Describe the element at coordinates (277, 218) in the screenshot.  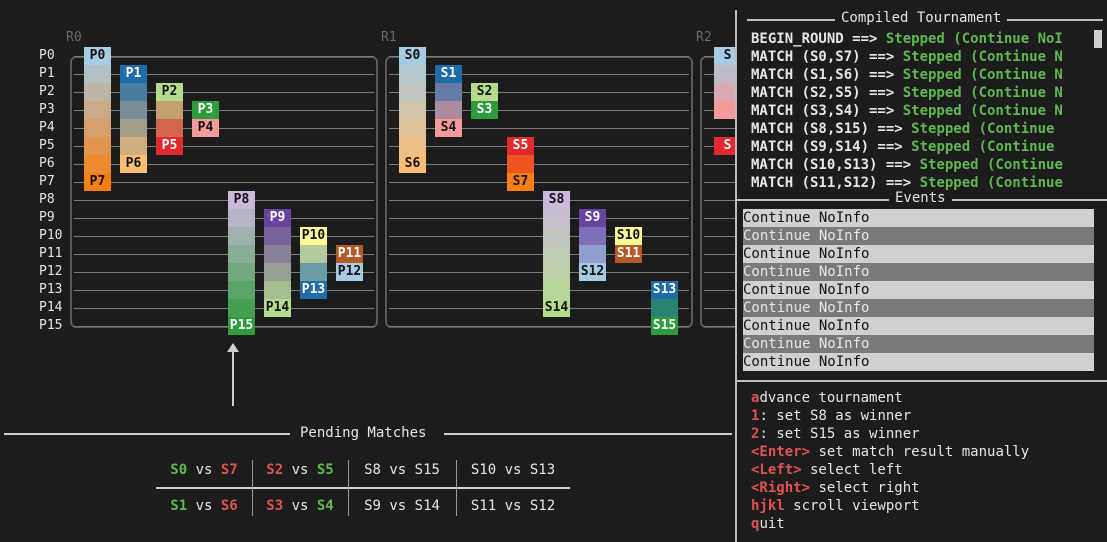
I see `seed-tag: P9` at that location.